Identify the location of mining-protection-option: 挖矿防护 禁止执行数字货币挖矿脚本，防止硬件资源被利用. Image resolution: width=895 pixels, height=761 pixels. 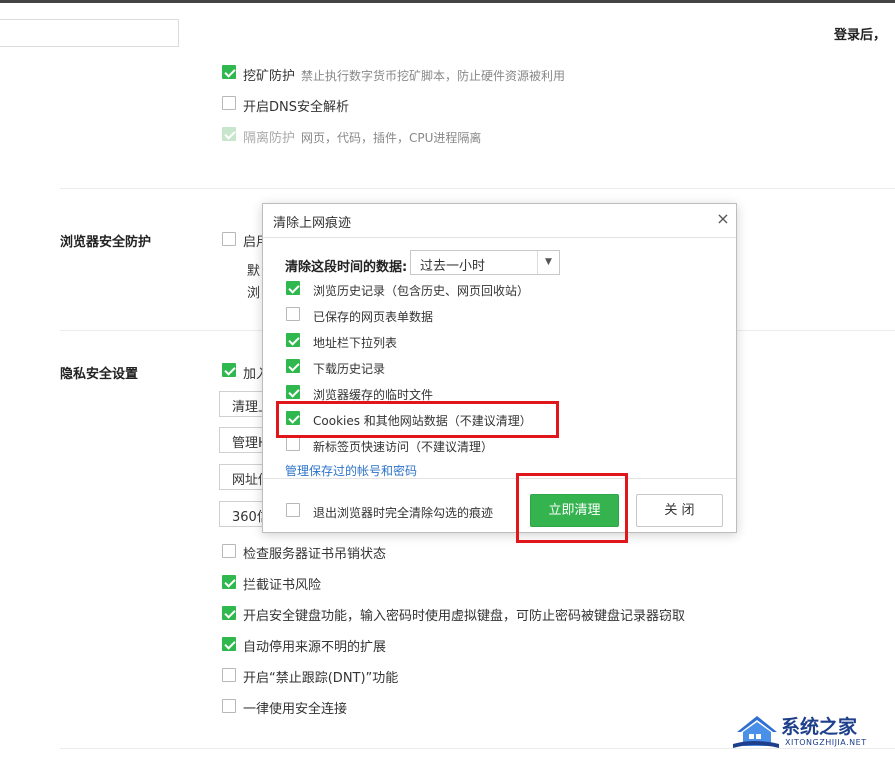
(404, 74).